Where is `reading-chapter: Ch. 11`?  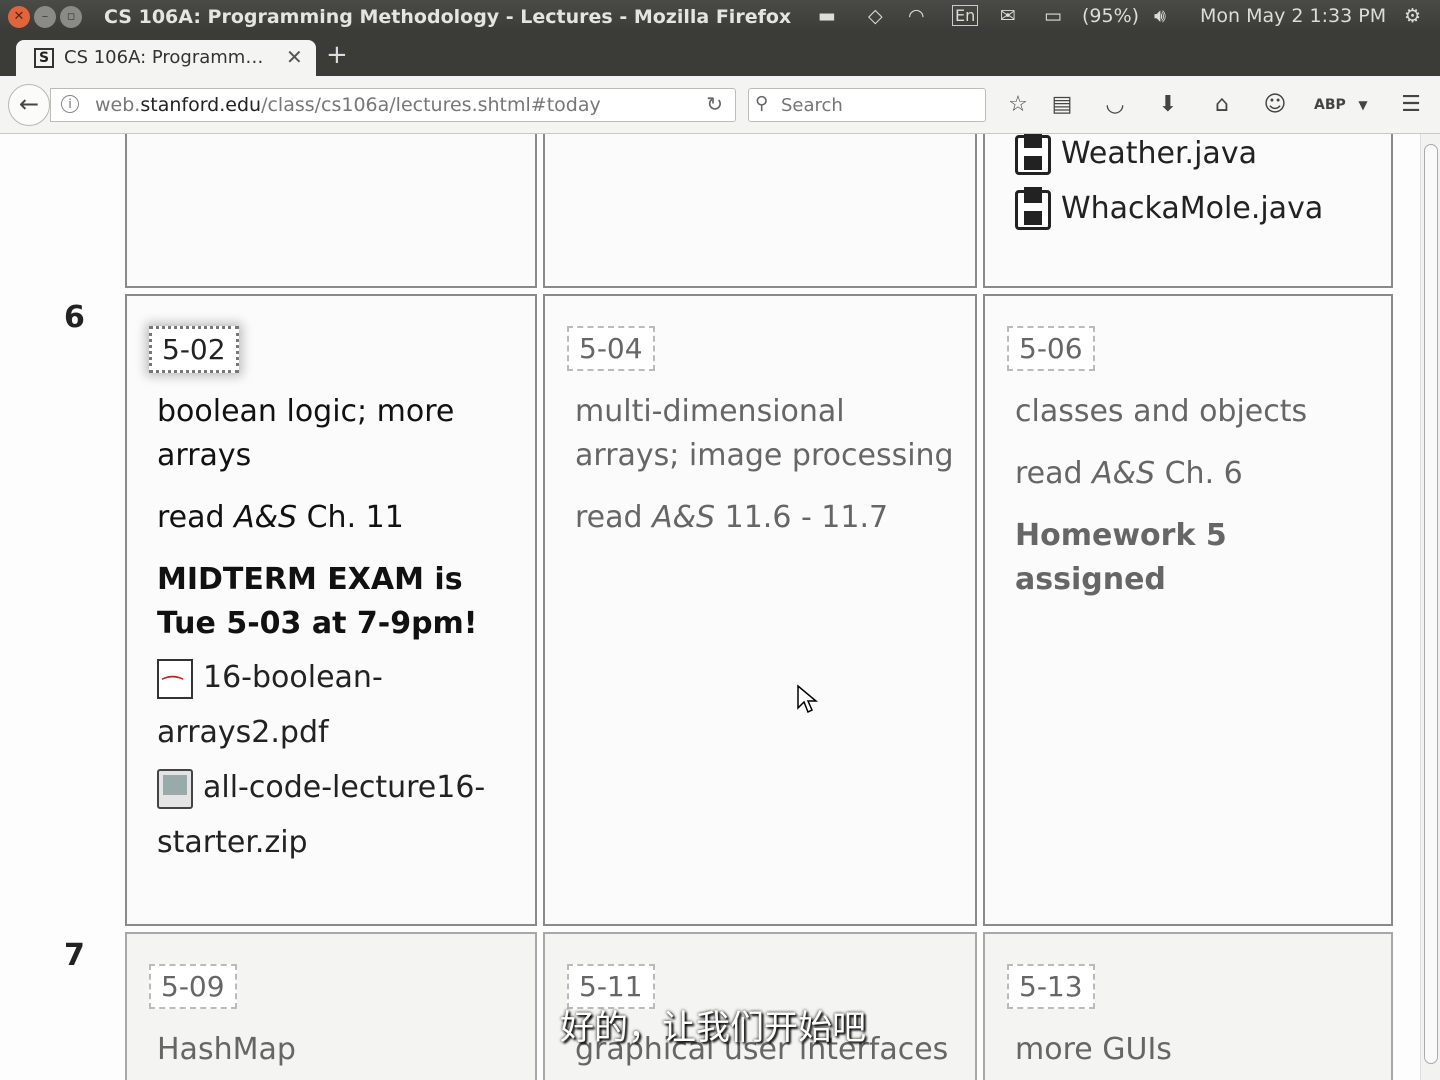 reading-chapter: Ch. 11 is located at coordinates (350, 517).